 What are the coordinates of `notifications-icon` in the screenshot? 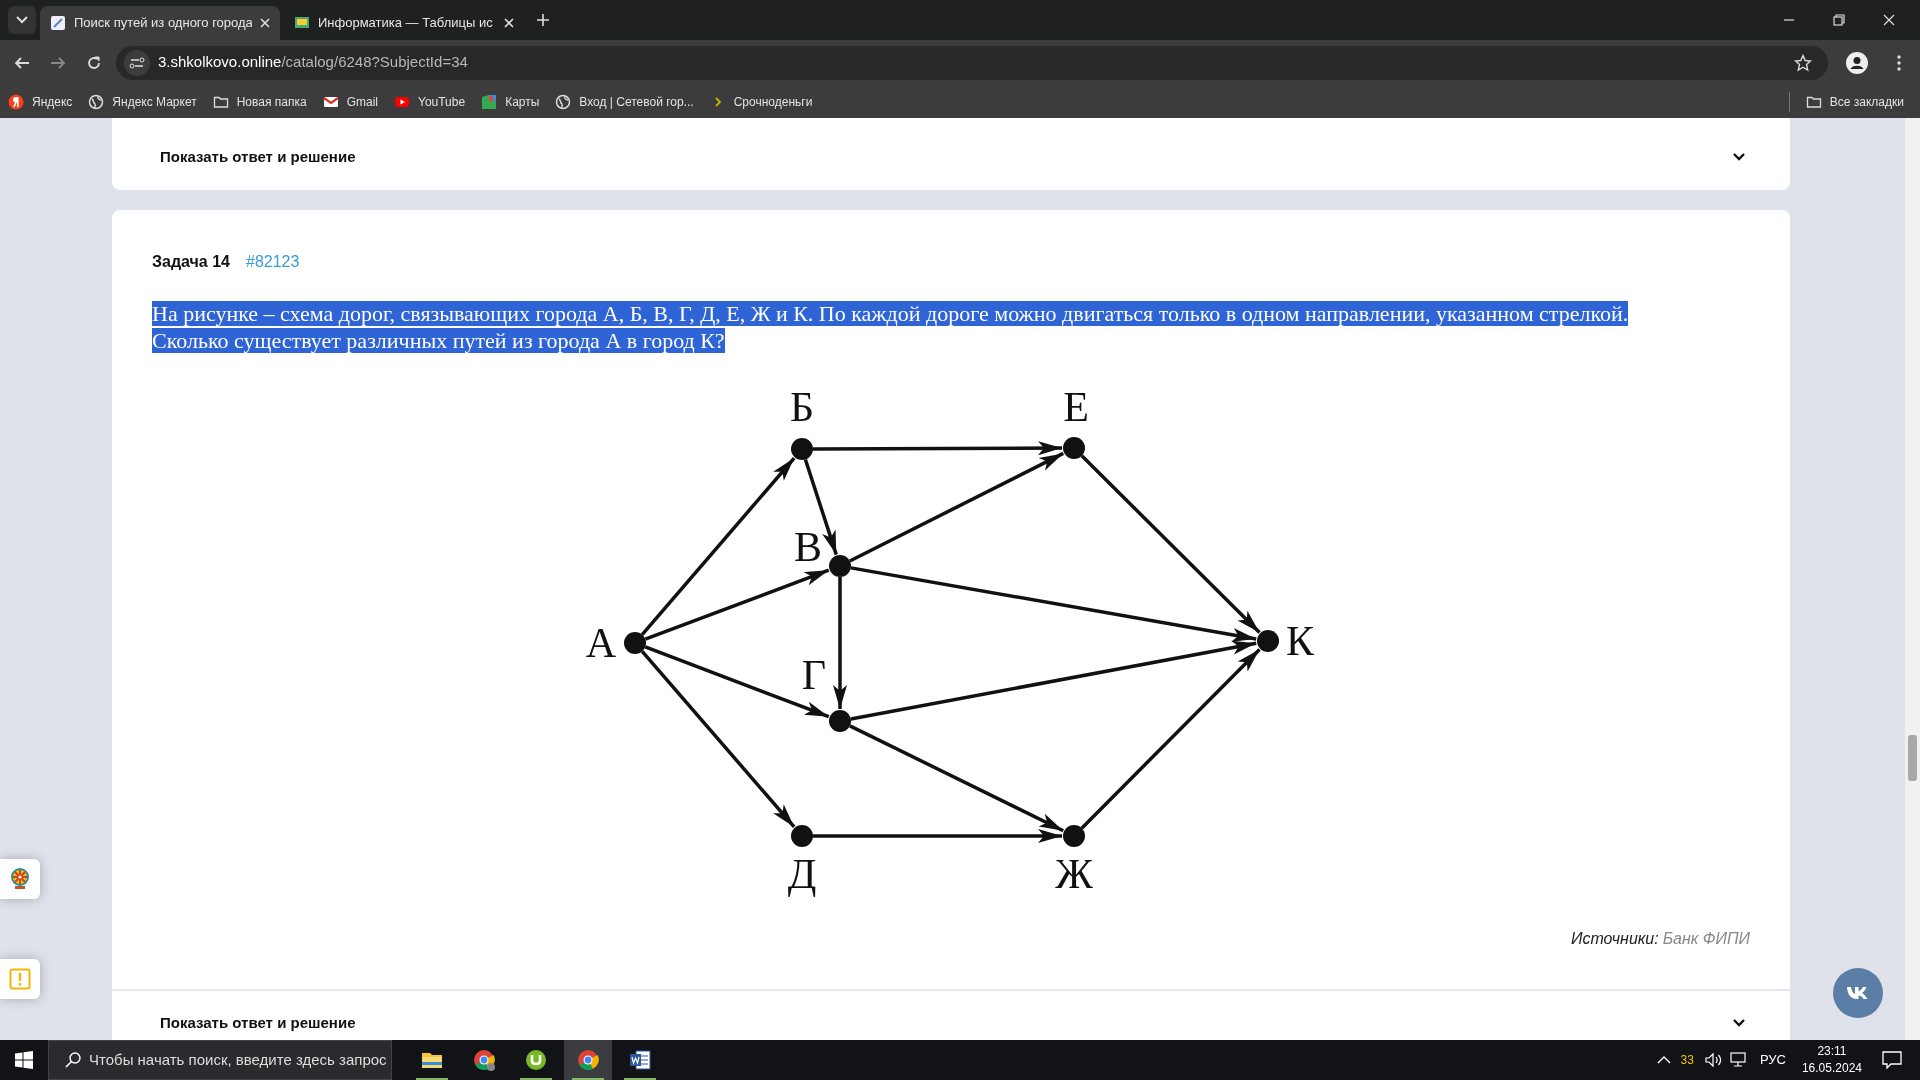 It's located at (1892, 1060).